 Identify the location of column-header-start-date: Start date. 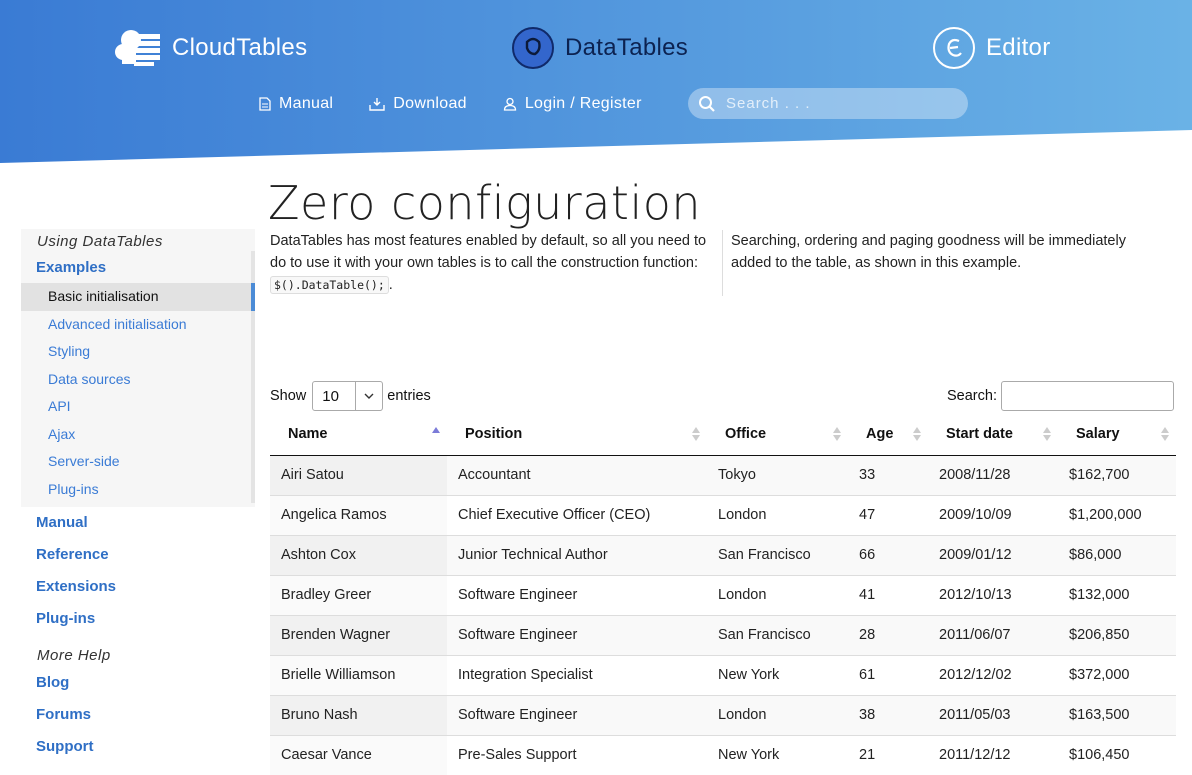
(993, 434).